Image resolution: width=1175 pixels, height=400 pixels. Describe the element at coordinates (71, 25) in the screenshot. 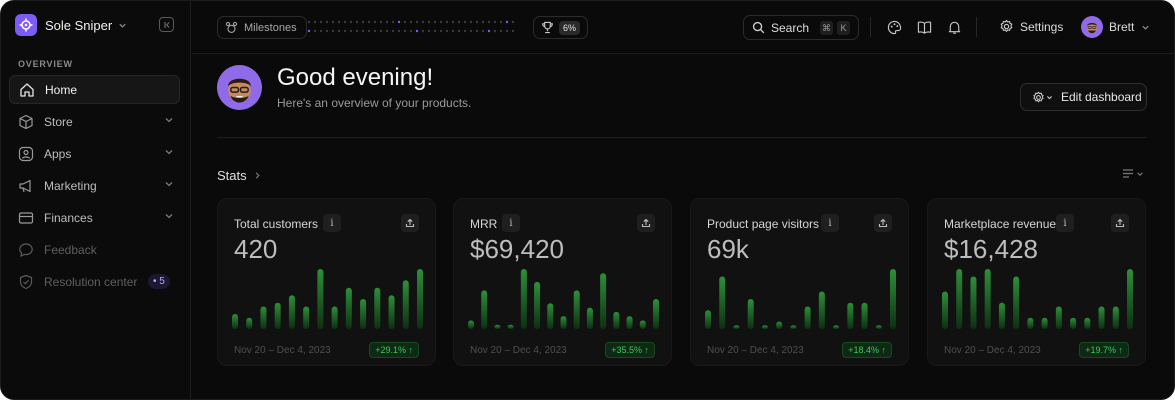

I see `brand-switcher: Sole Sniper` at that location.